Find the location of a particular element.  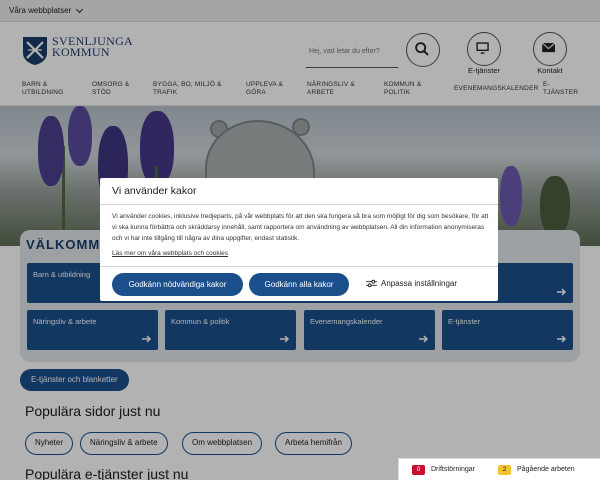

drift-link: Driftstörningar is located at coordinates (453, 469).